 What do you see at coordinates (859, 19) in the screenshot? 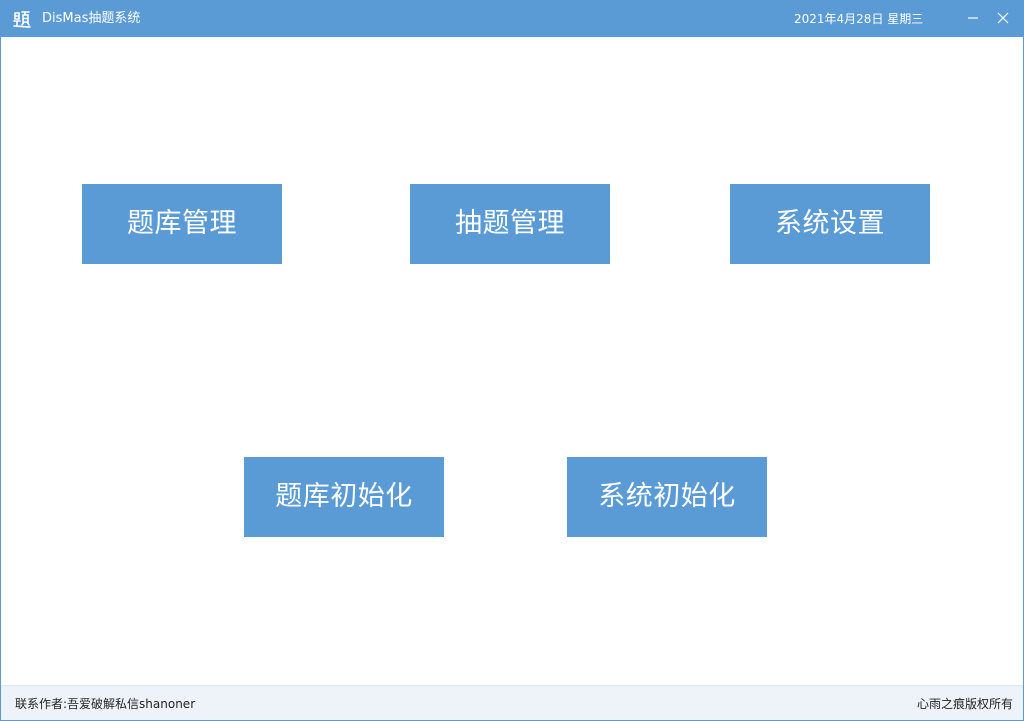
I see `date-time-display: 2021年4月28日 星期三` at bounding box center [859, 19].